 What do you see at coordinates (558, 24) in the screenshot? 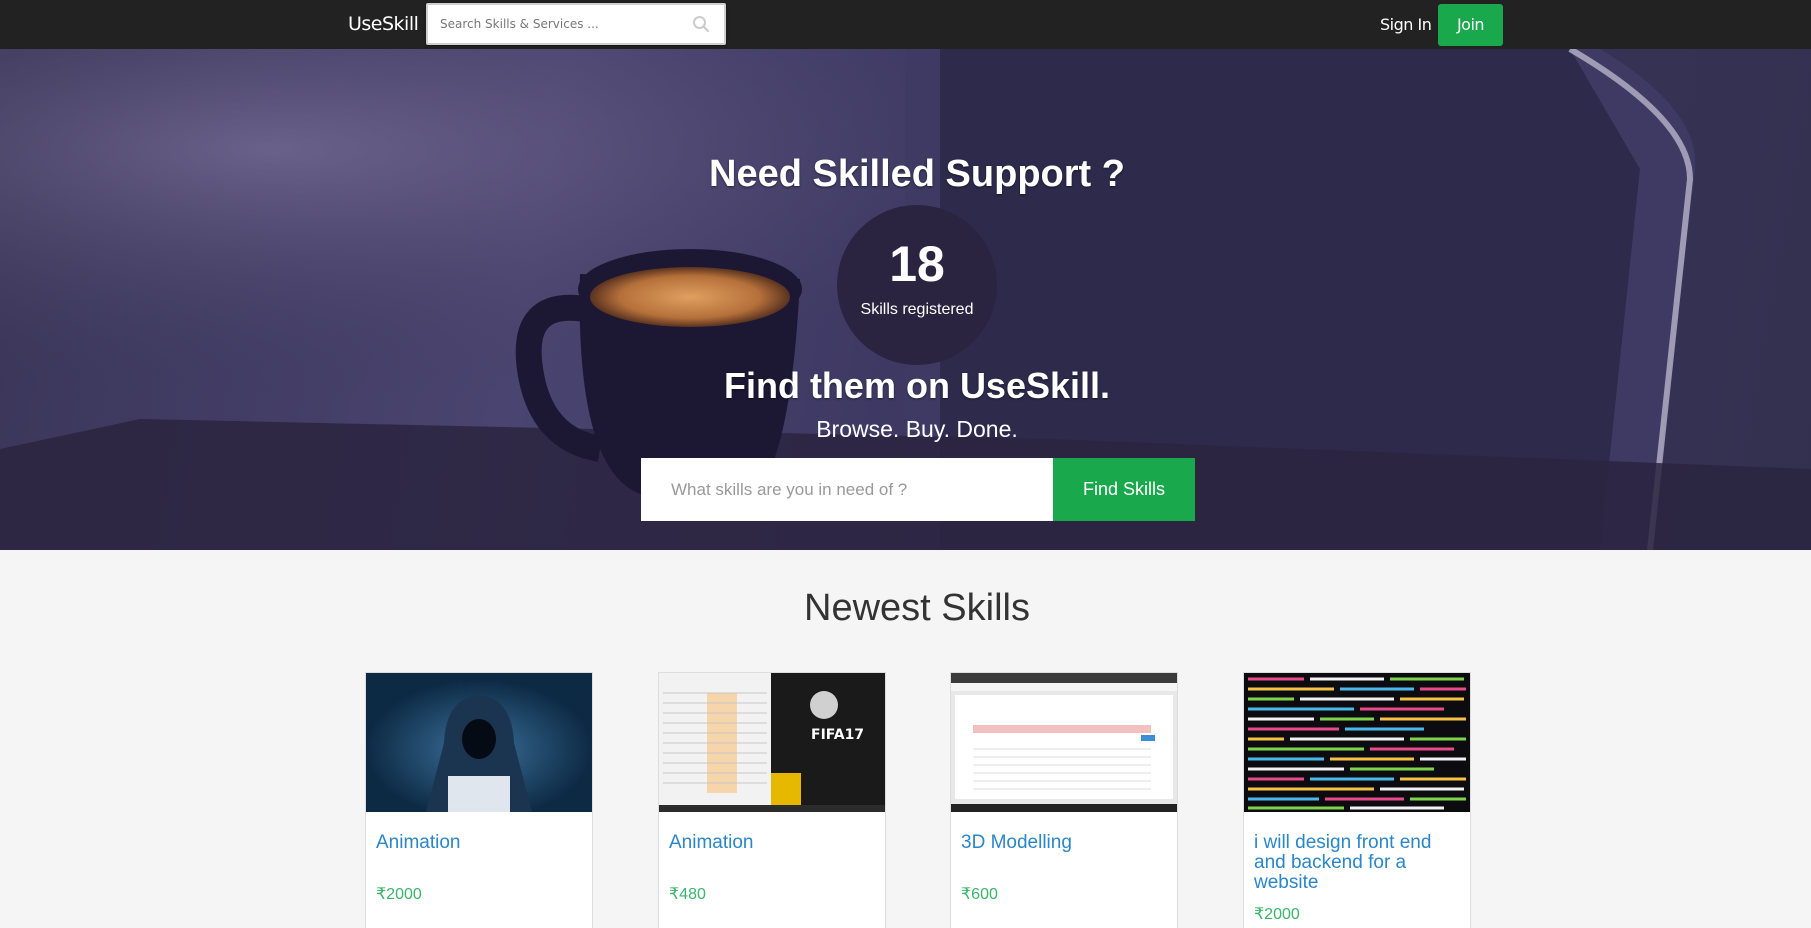
I see `navbar-search-input` at bounding box center [558, 24].